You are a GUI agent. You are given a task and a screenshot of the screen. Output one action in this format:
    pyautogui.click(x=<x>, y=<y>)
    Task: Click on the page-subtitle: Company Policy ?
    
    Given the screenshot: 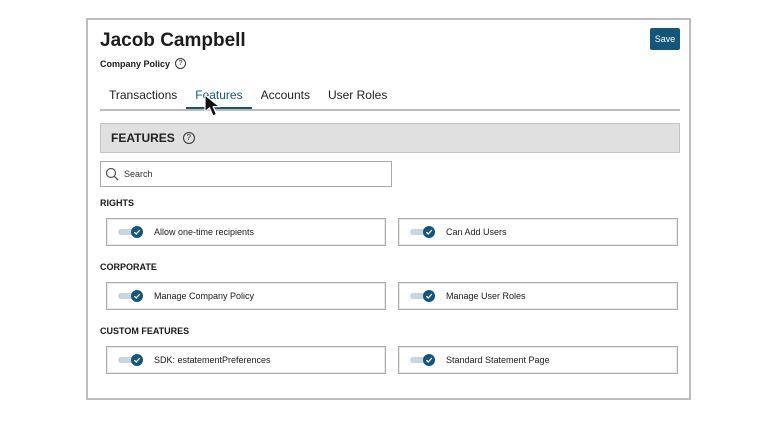 What is the action you would take?
    pyautogui.click(x=143, y=63)
    